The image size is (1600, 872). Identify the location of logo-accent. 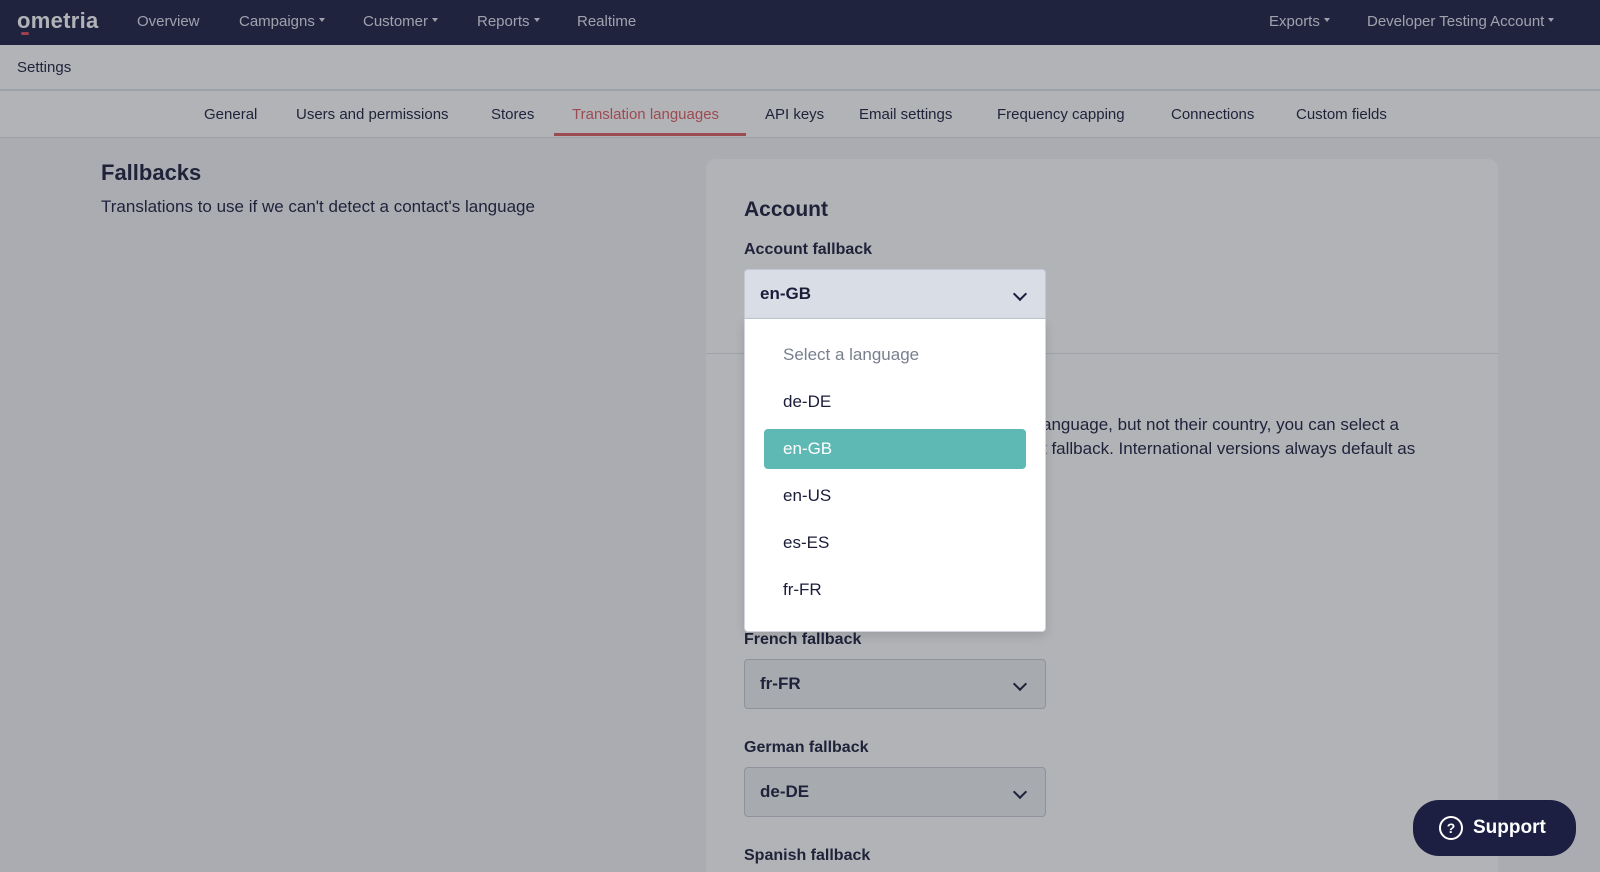
(25, 33).